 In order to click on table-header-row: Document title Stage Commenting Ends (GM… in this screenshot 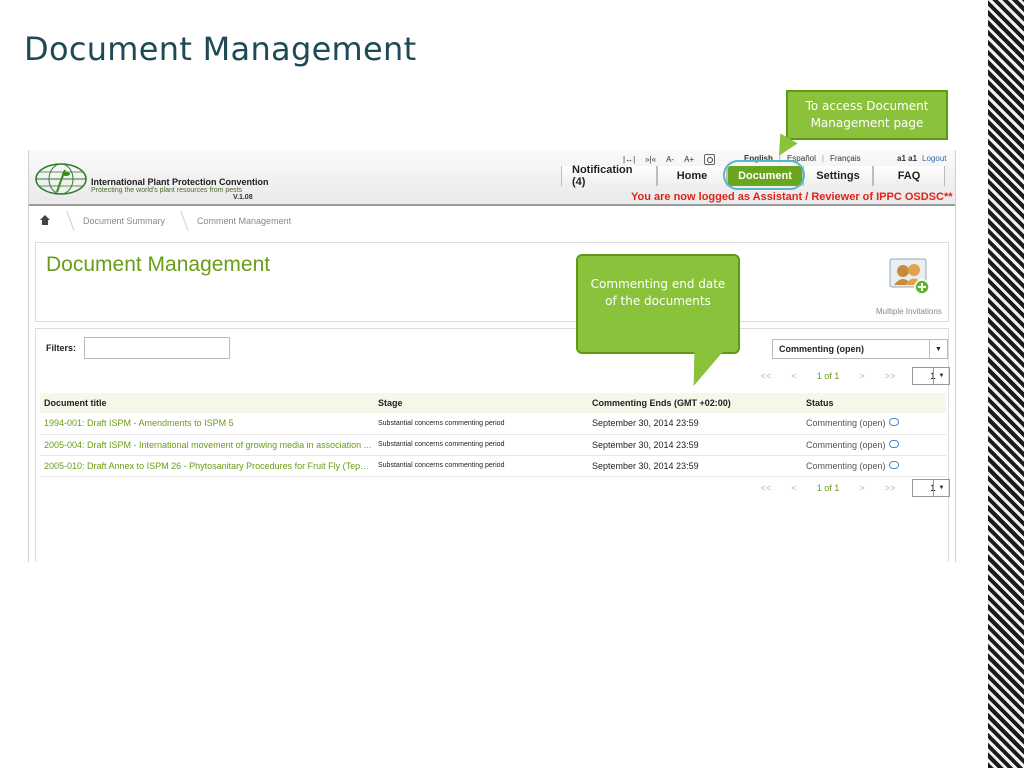, I will do `click(493, 403)`.